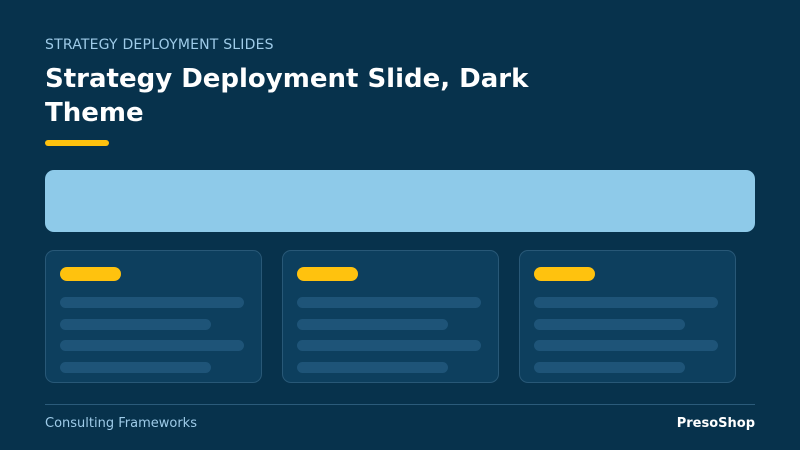 Image resolution: width=800 pixels, height=450 pixels. I want to click on title-accent-bar, so click(77, 143).